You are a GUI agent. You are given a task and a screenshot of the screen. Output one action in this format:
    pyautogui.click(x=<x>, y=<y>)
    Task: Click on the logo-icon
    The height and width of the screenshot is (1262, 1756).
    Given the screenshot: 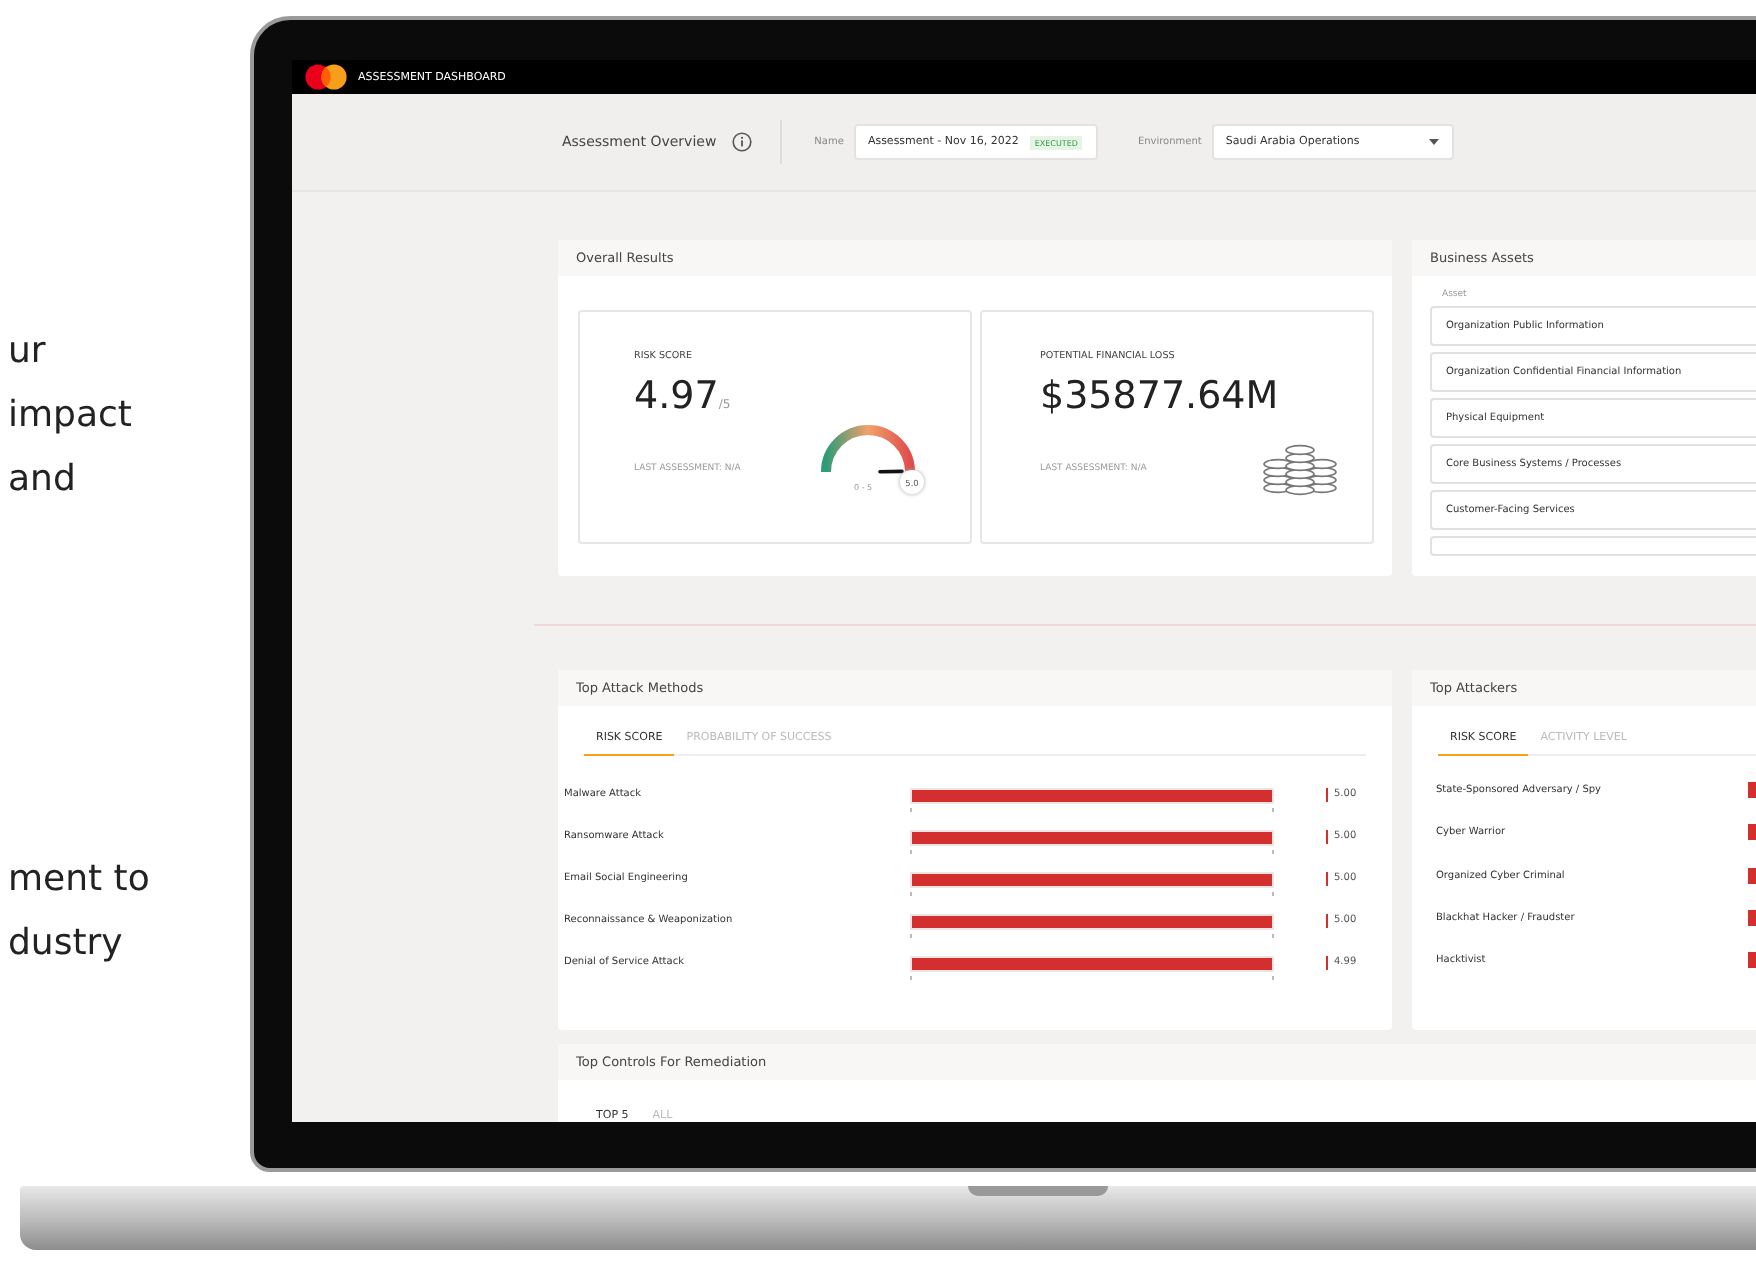 What is the action you would take?
    pyautogui.click(x=326, y=77)
    